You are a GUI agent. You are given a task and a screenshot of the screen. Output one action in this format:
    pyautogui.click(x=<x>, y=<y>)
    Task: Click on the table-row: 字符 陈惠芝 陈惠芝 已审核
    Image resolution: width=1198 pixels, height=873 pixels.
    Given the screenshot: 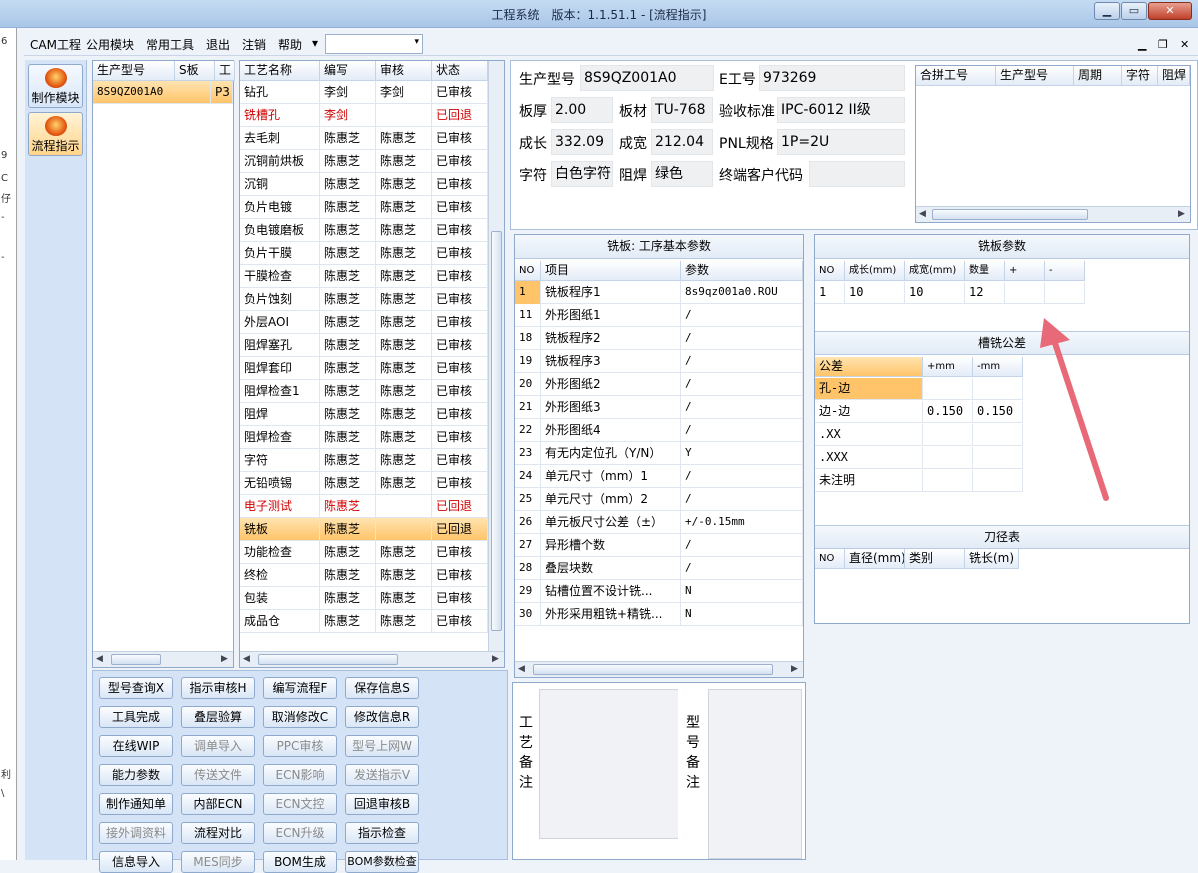 What is the action you would take?
    pyautogui.click(x=364, y=460)
    